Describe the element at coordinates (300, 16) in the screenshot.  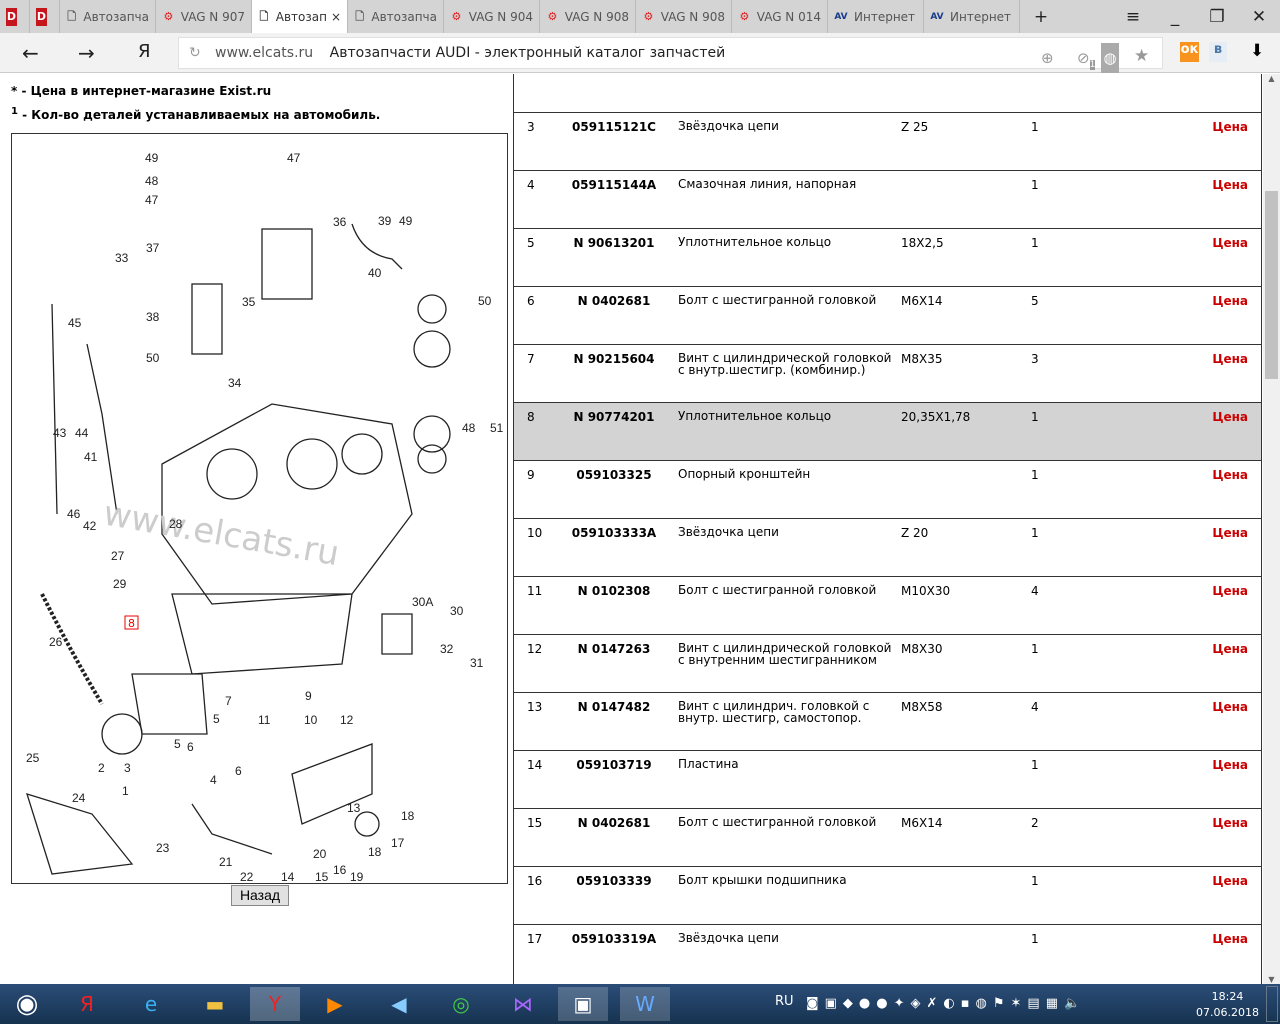
I see `tab: 🗋 Автозап ×` at that location.